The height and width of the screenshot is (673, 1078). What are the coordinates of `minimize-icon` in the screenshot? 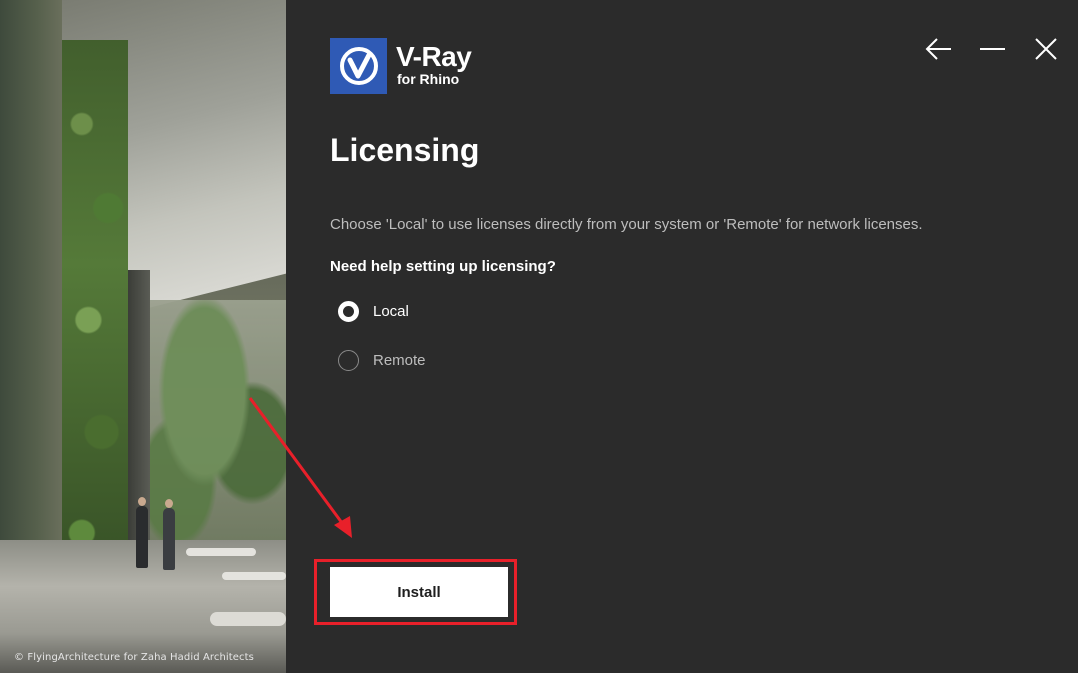 It's located at (992, 49).